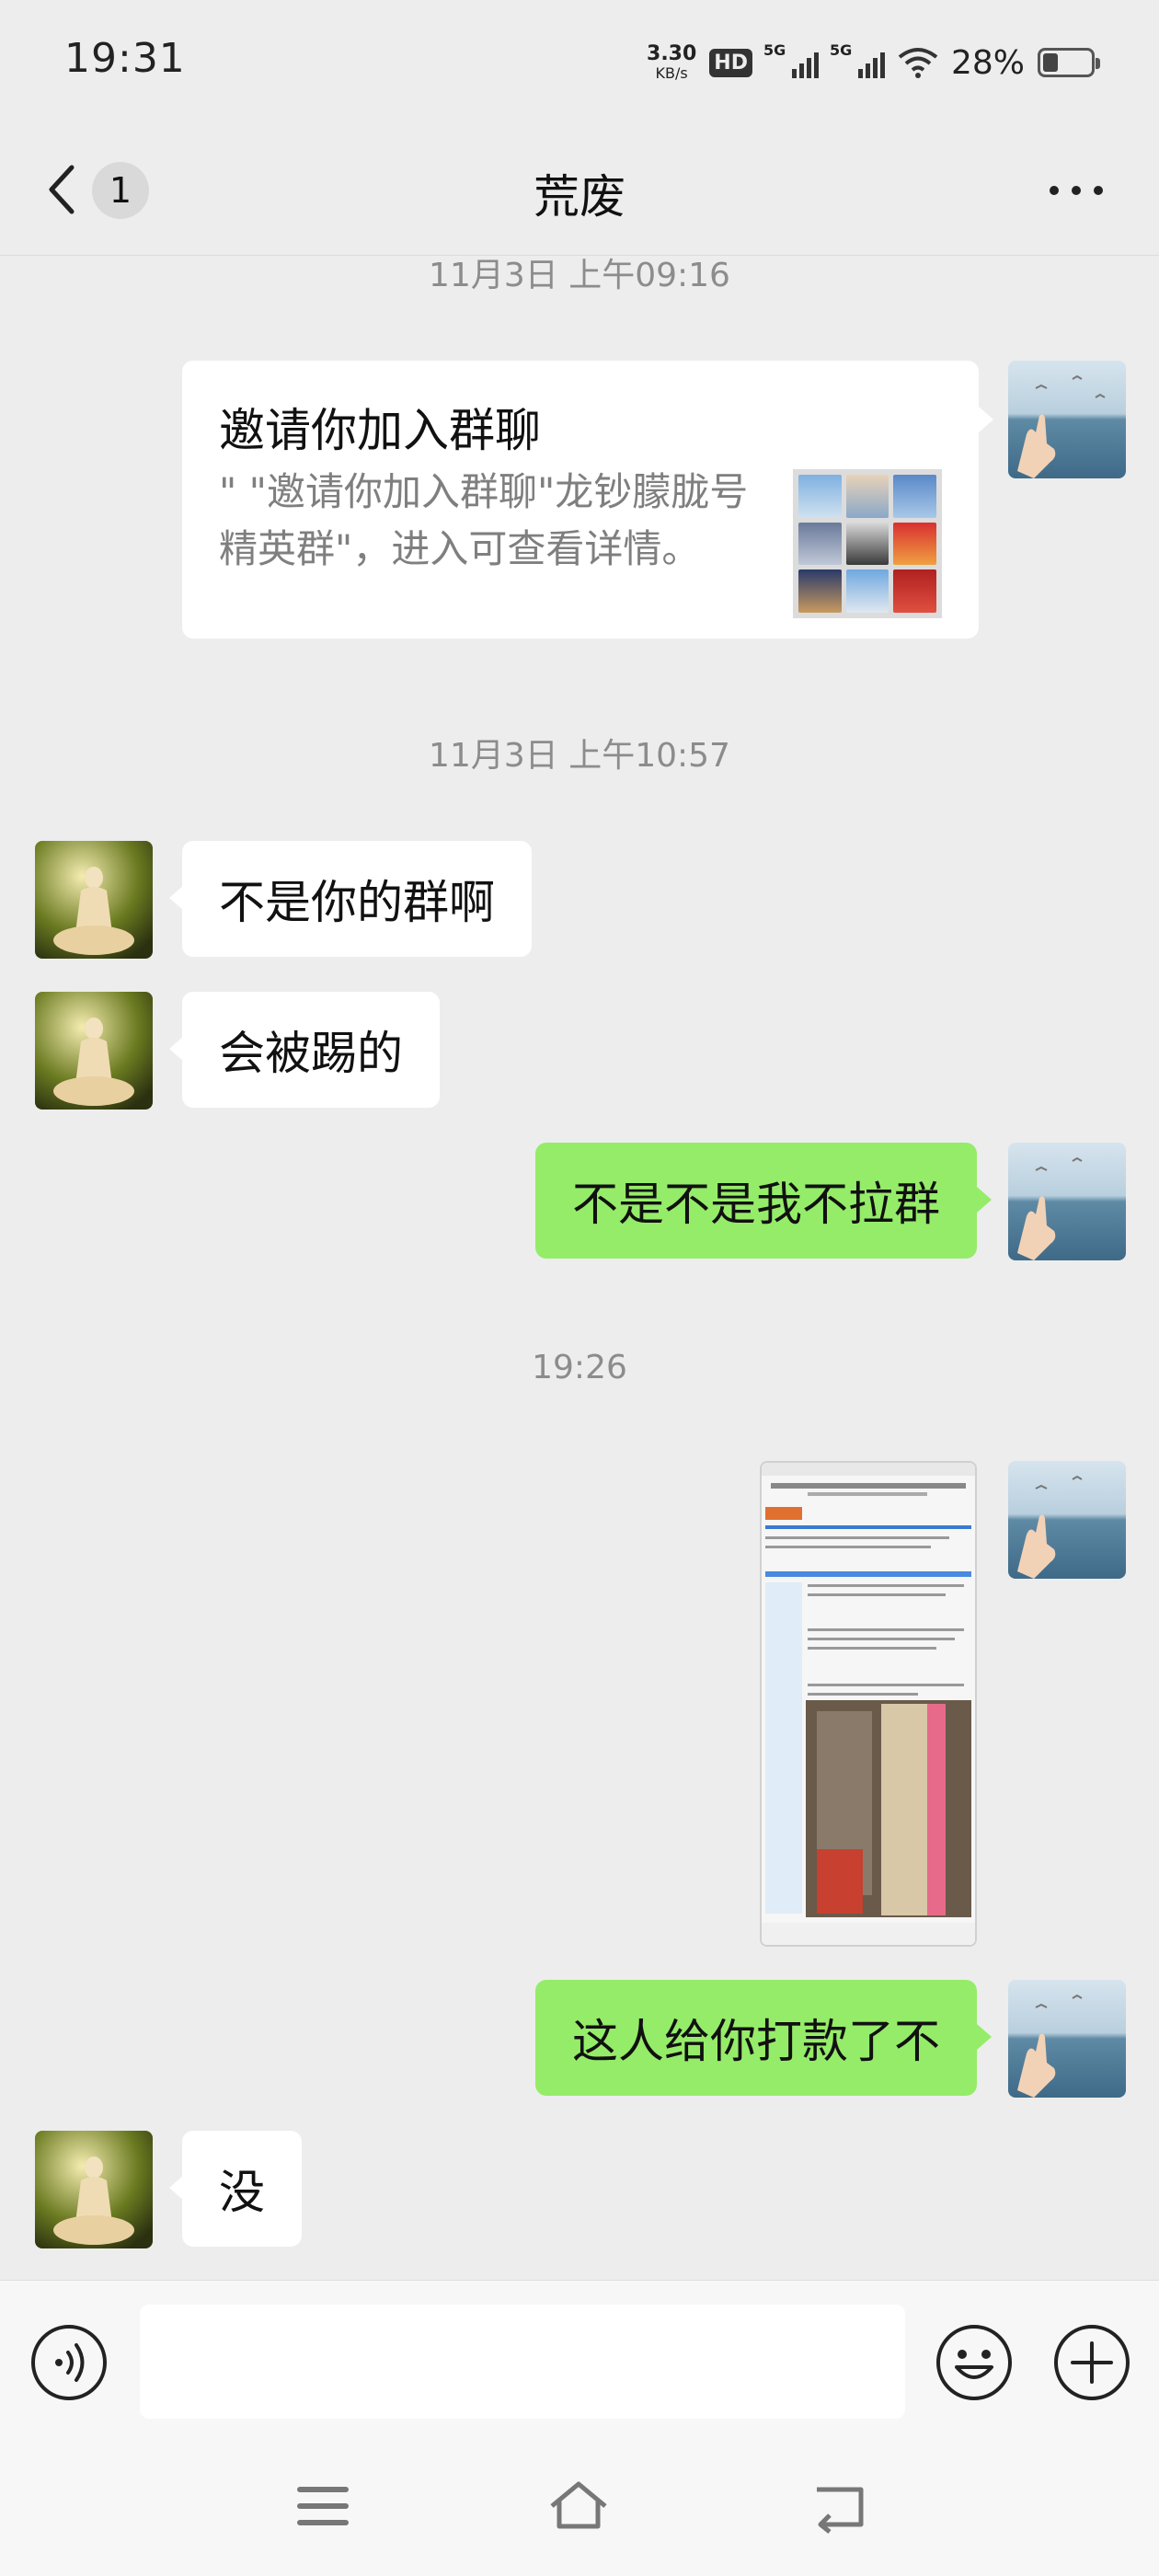 Image resolution: width=1159 pixels, height=2576 pixels. I want to click on wifi-icon, so click(918, 63).